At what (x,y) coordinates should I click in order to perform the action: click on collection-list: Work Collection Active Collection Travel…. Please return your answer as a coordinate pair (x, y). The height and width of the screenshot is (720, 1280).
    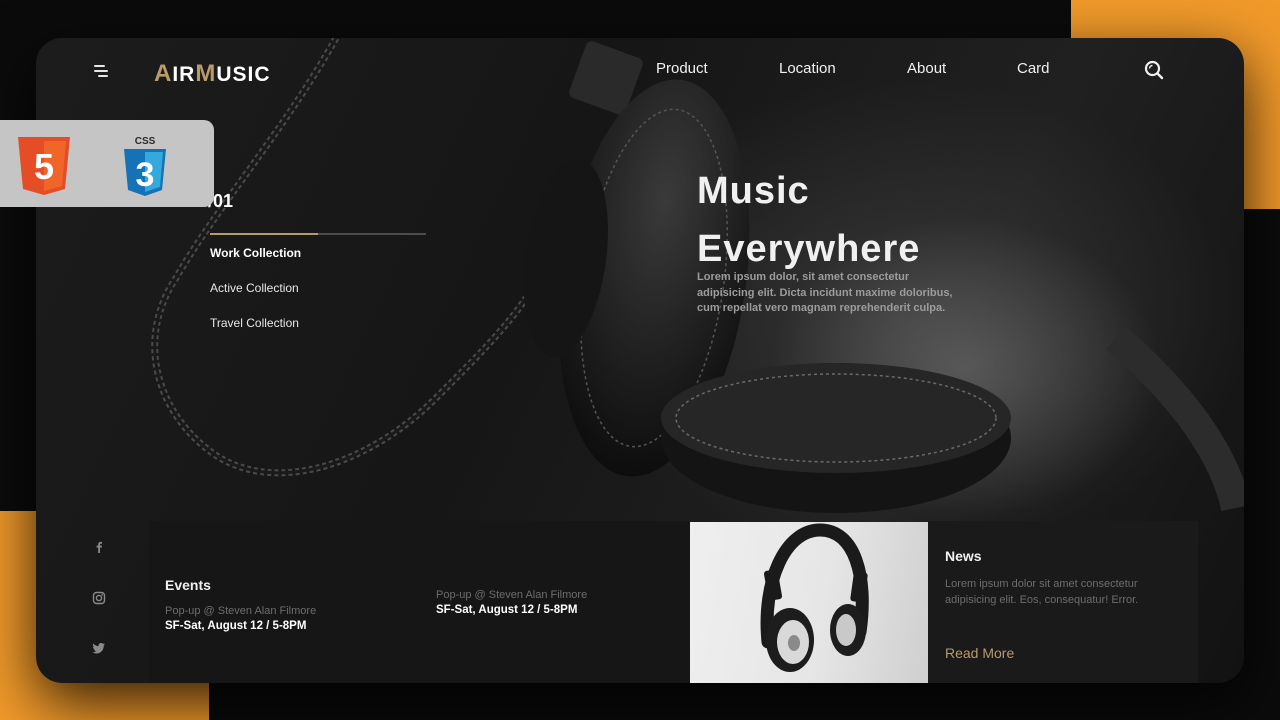
    Looking at the image, I should click on (255, 297).